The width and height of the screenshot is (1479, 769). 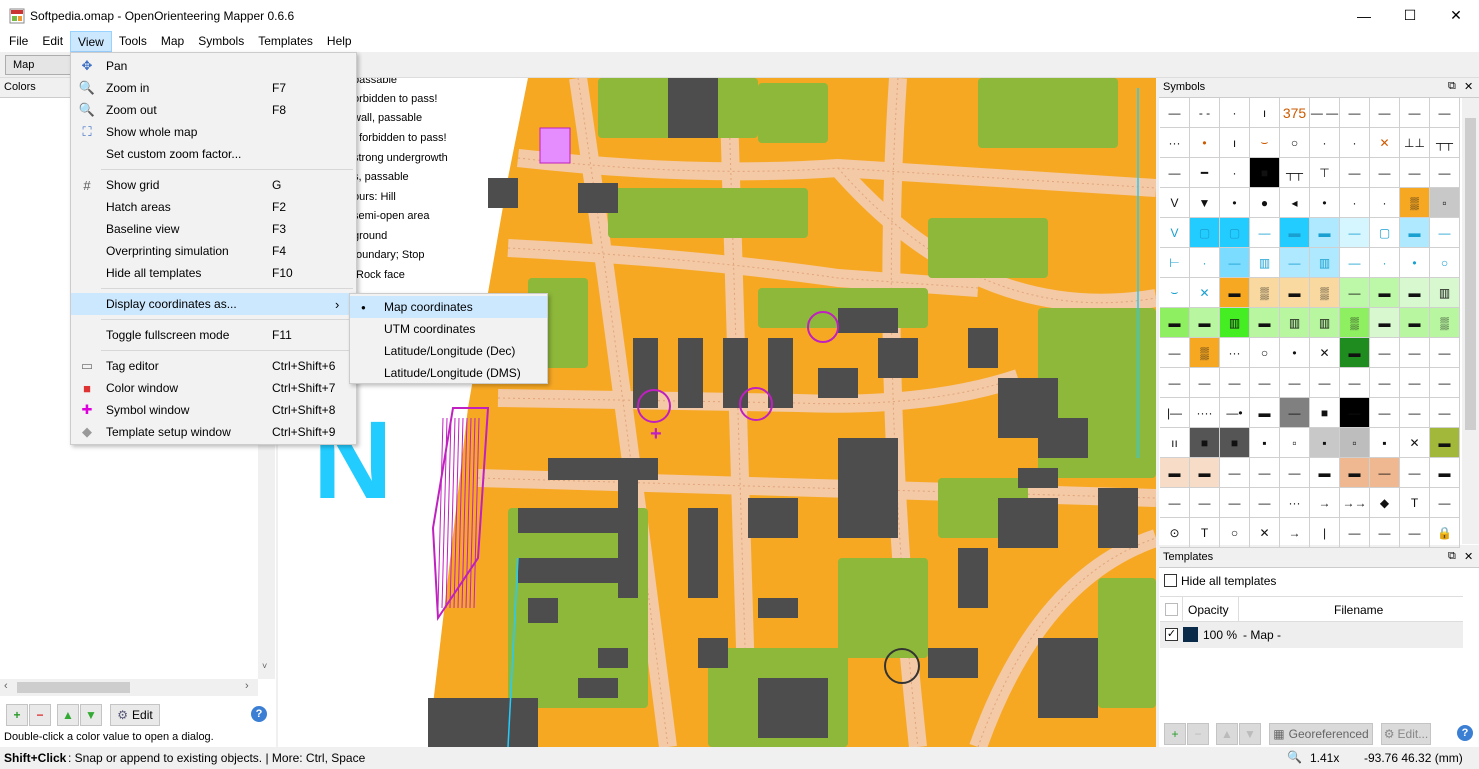 What do you see at coordinates (1265, 143) in the screenshot?
I see `symbol-cell: ⌣` at bounding box center [1265, 143].